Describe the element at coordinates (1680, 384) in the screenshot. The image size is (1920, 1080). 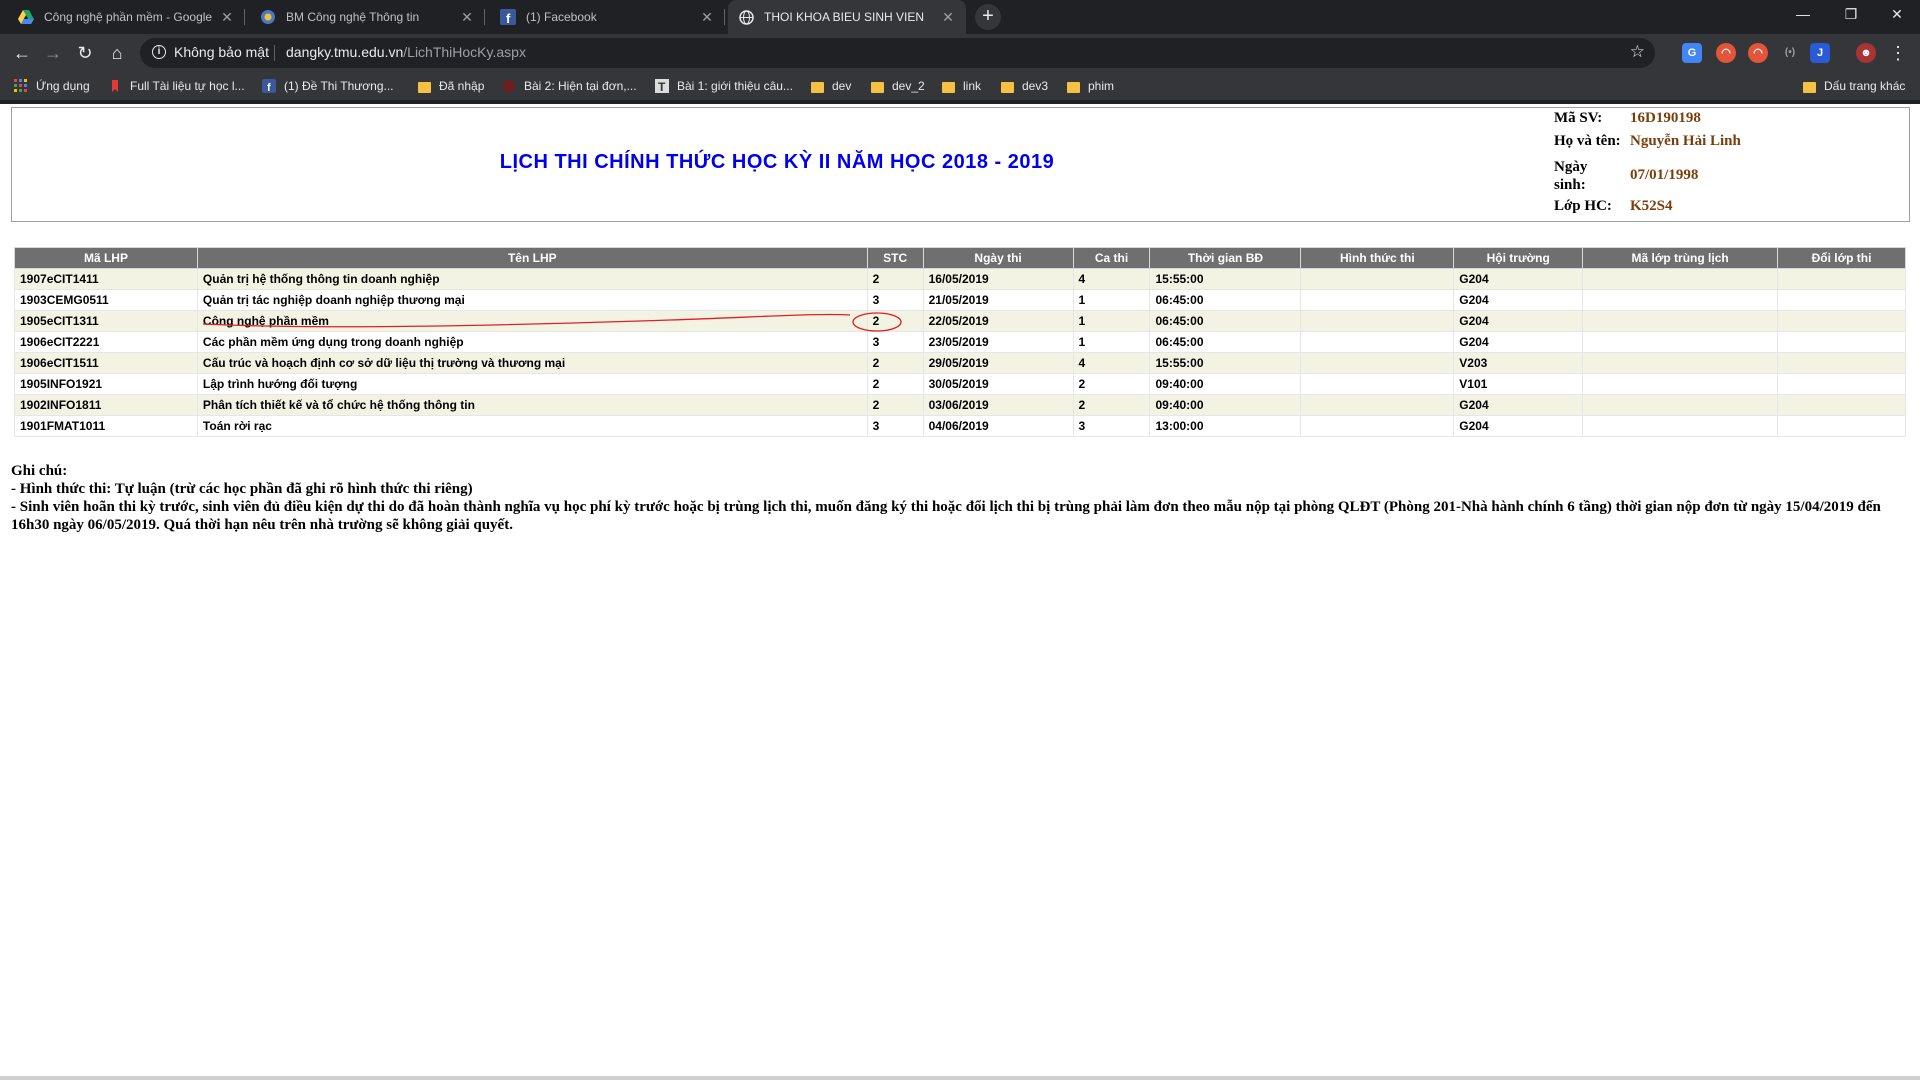
I see `conflict-class-cell` at that location.